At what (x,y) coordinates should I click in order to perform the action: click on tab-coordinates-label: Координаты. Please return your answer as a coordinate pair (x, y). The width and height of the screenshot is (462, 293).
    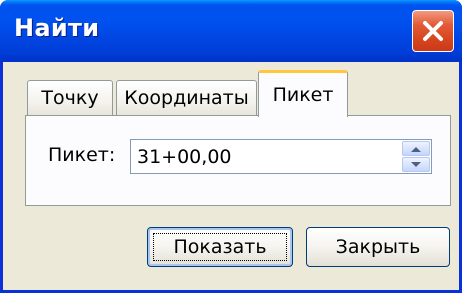
    Looking at the image, I should click on (186, 98).